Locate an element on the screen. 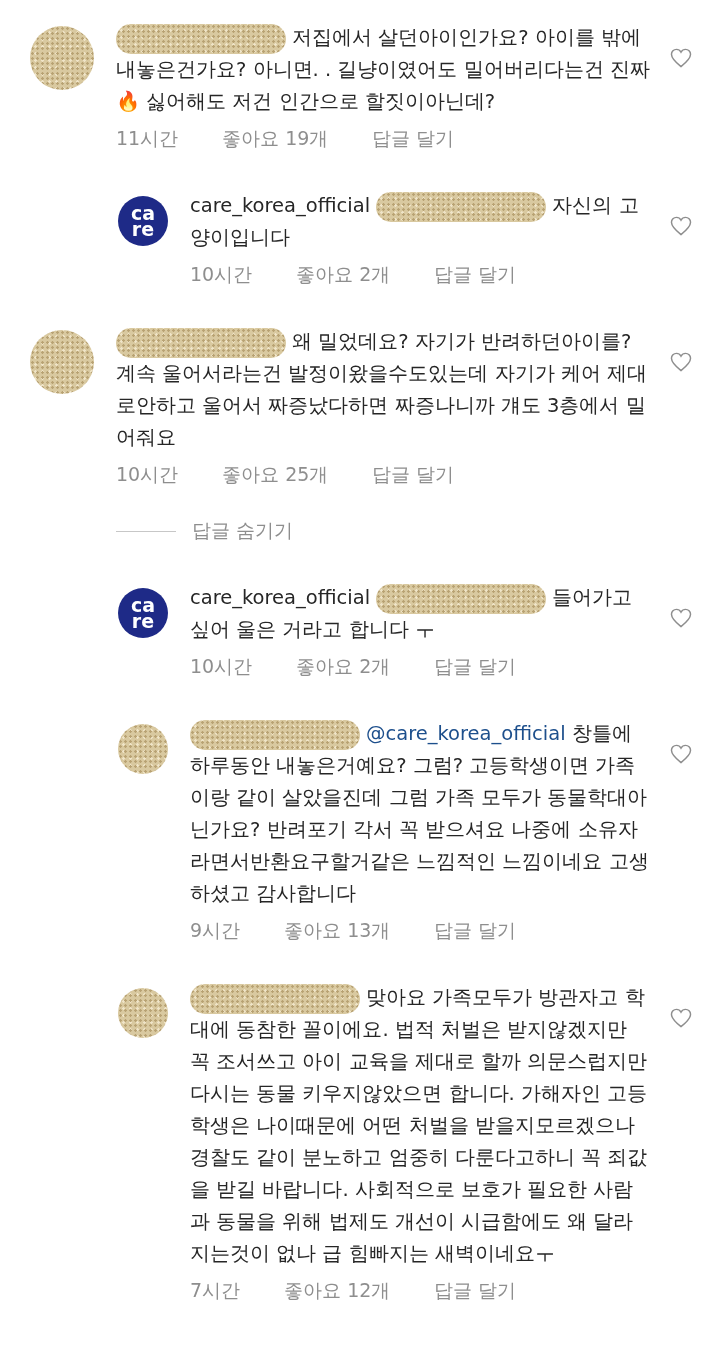 This screenshot has width=720, height=1351. comment-text: care_korea_official 자신의 고양이입니다 is located at coordinates (421, 222).